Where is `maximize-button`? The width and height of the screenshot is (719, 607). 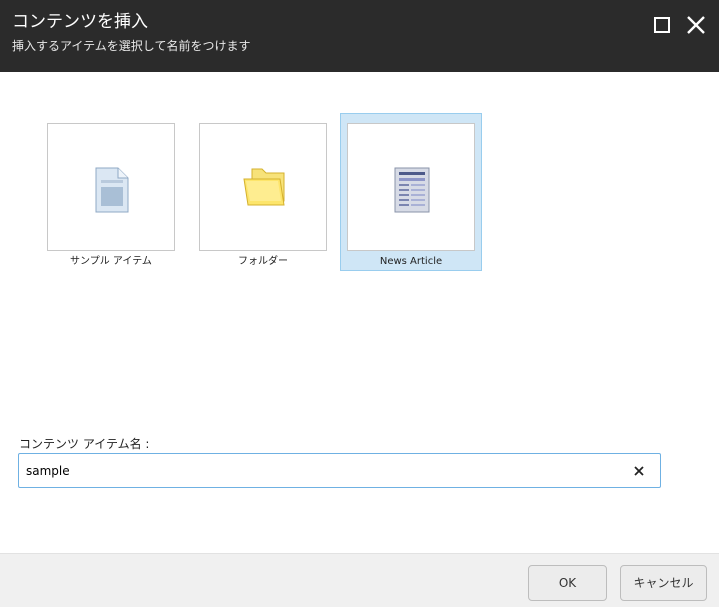 maximize-button is located at coordinates (662, 25).